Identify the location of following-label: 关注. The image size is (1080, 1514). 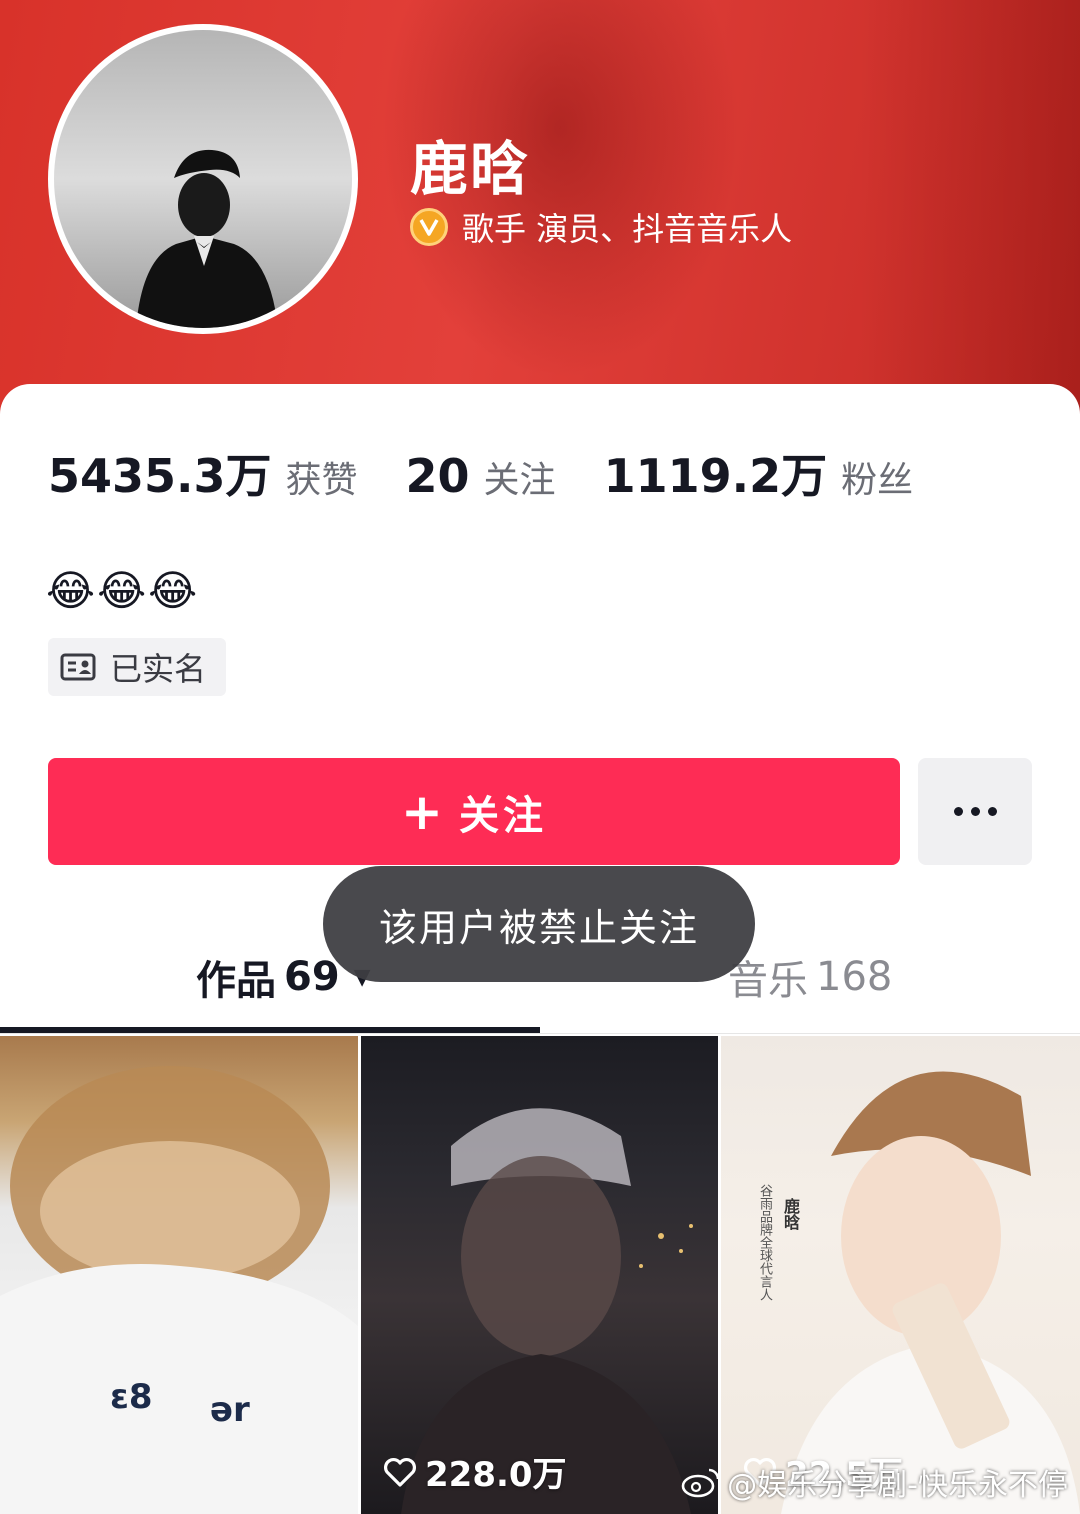
(520, 477).